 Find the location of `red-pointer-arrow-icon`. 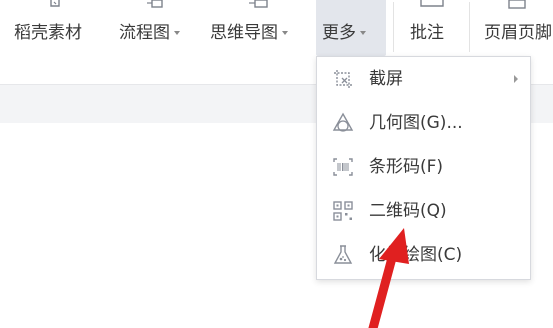

red-pointer-arrow-icon is located at coordinates (388, 278).